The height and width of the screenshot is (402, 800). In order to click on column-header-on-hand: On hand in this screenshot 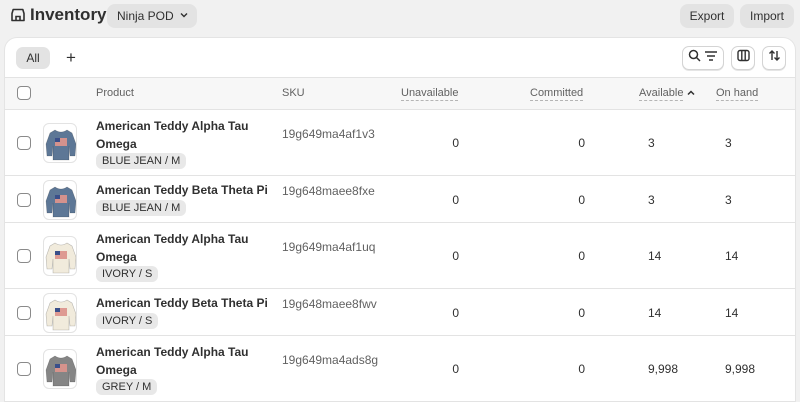, I will do `click(737, 94)`.